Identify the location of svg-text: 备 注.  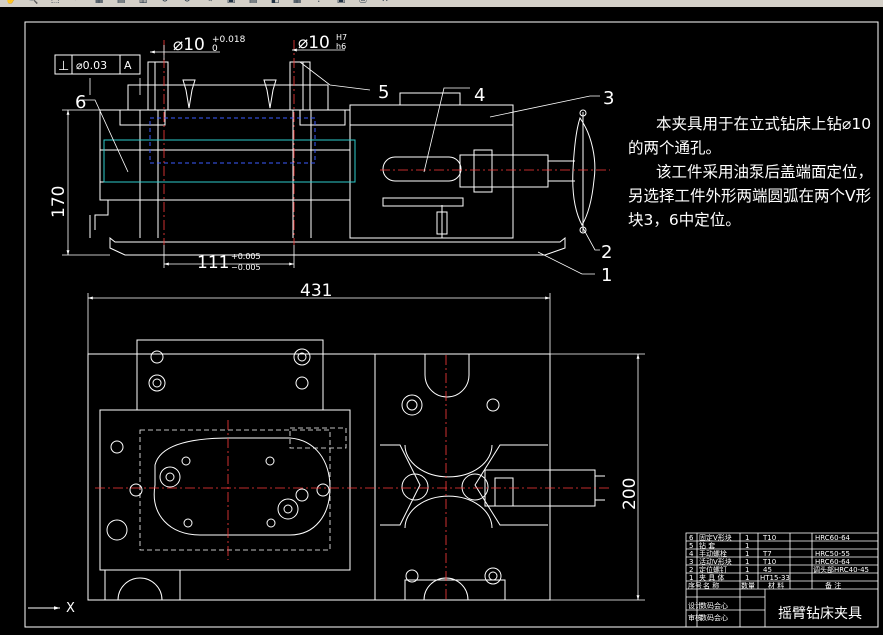
(833, 585).